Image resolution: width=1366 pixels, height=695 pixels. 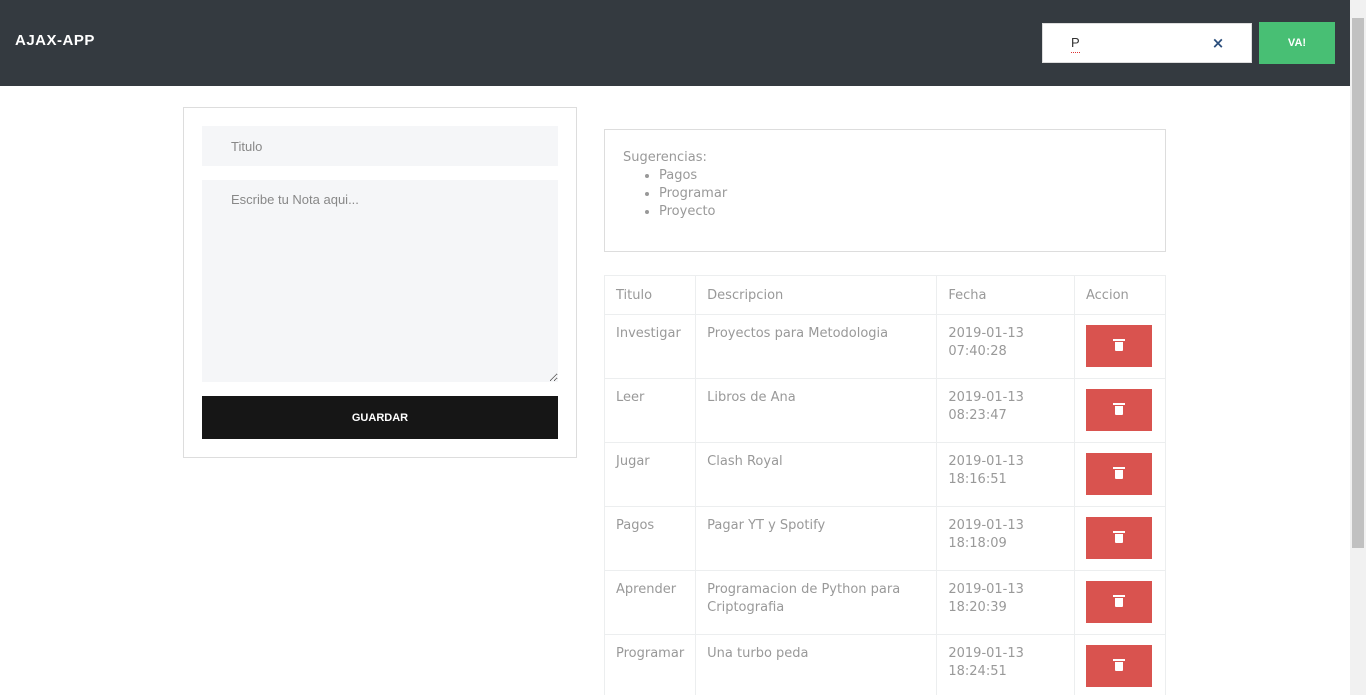 What do you see at coordinates (816, 295) in the screenshot?
I see `column-header-descripcion: Descripcion` at bounding box center [816, 295].